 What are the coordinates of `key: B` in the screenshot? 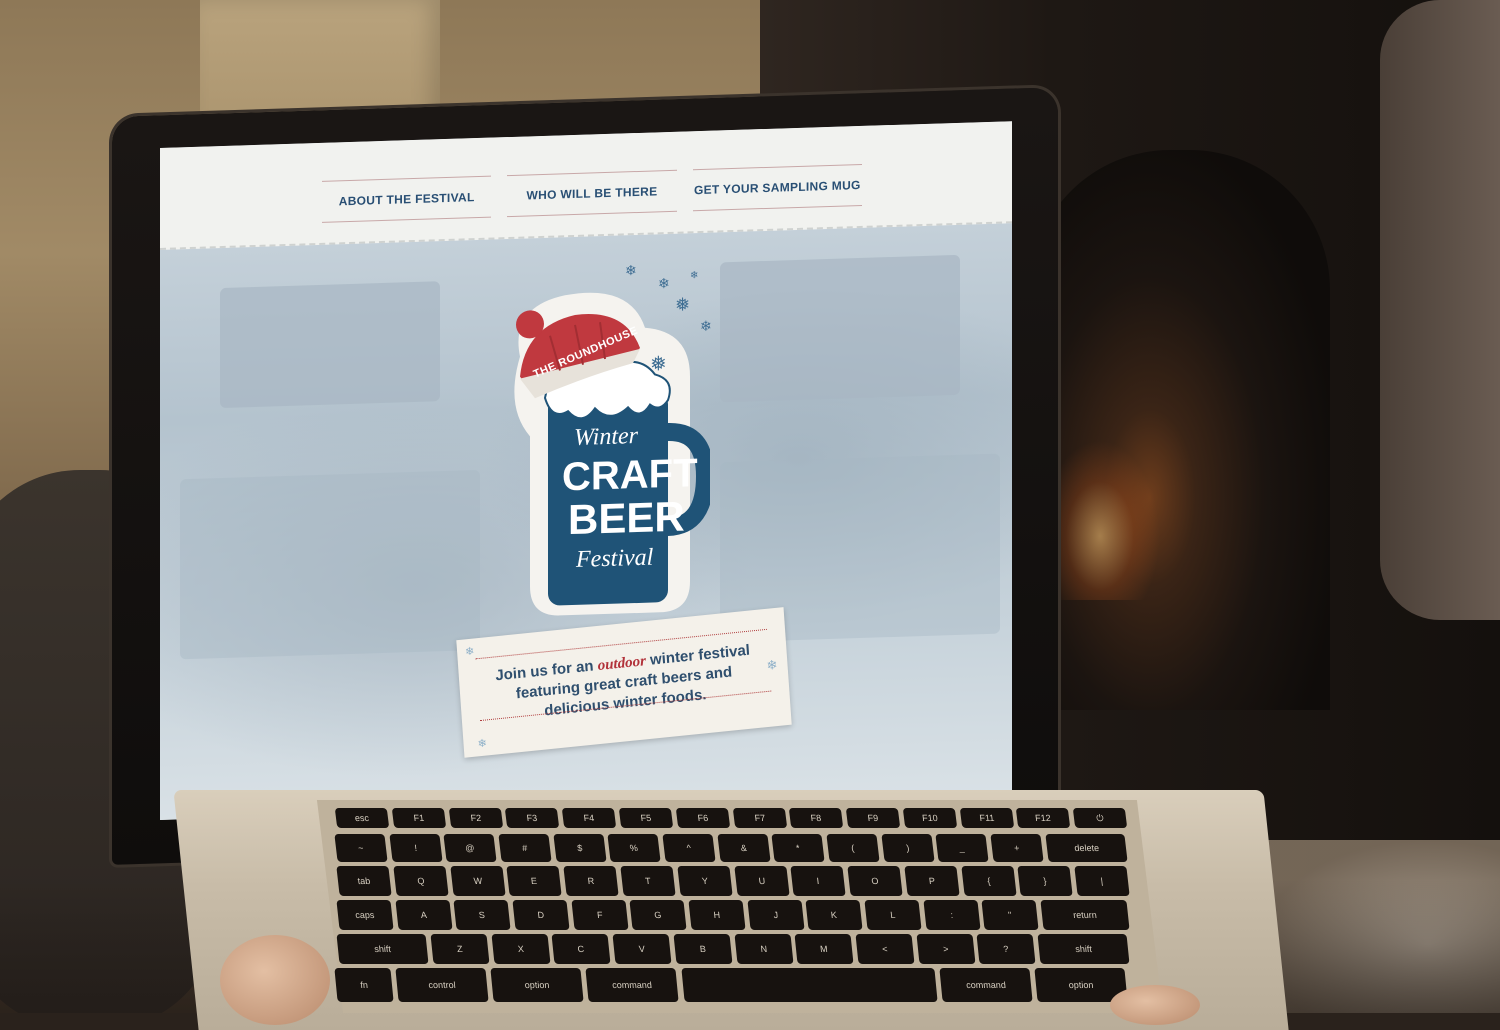 It's located at (703, 949).